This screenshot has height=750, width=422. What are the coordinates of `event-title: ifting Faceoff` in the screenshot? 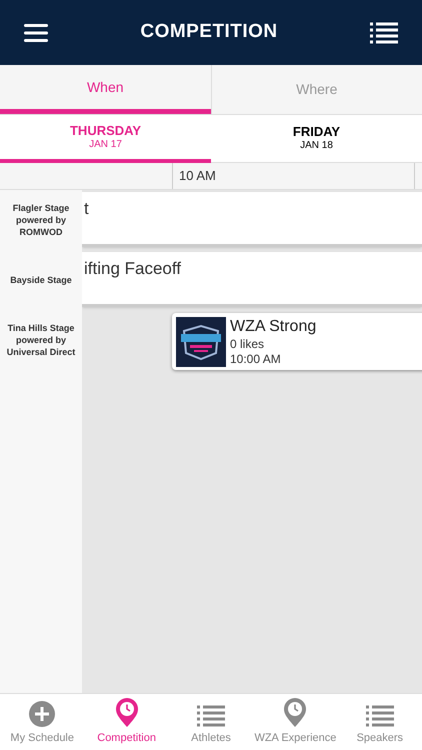 It's located at (133, 269).